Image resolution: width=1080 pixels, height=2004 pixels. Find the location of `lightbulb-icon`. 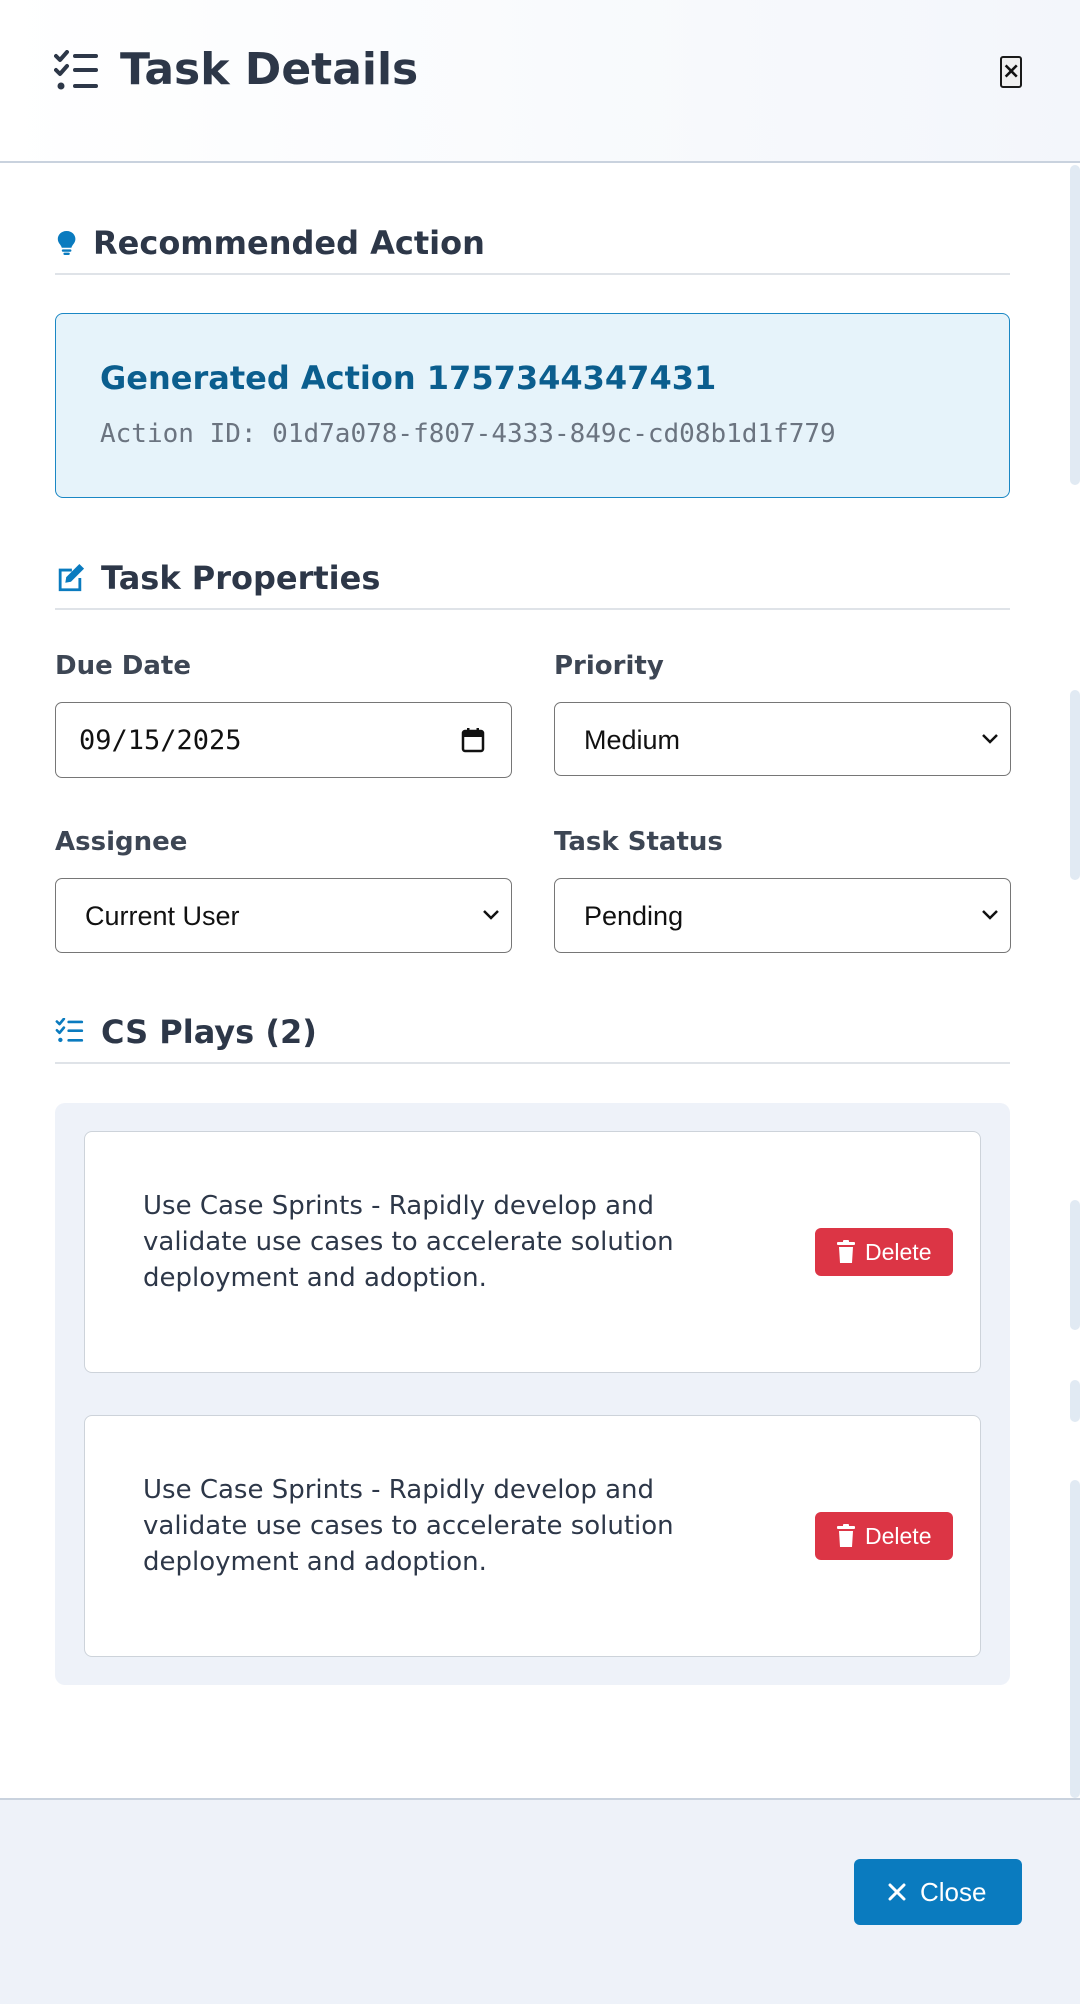

lightbulb-icon is located at coordinates (66, 243).